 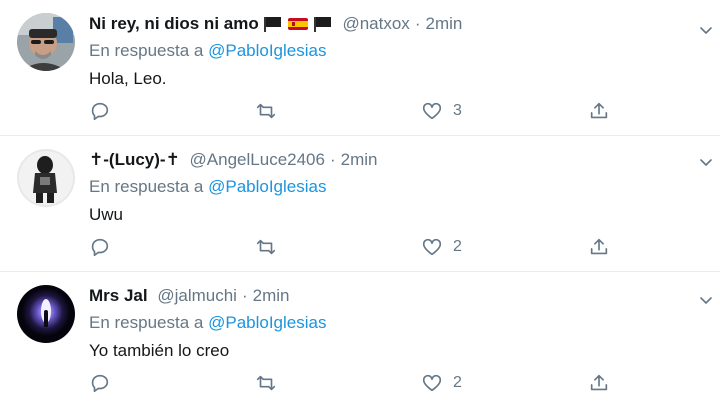 I want to click on user-handle: @AngelLuce2406, so click(x=257, y=159).